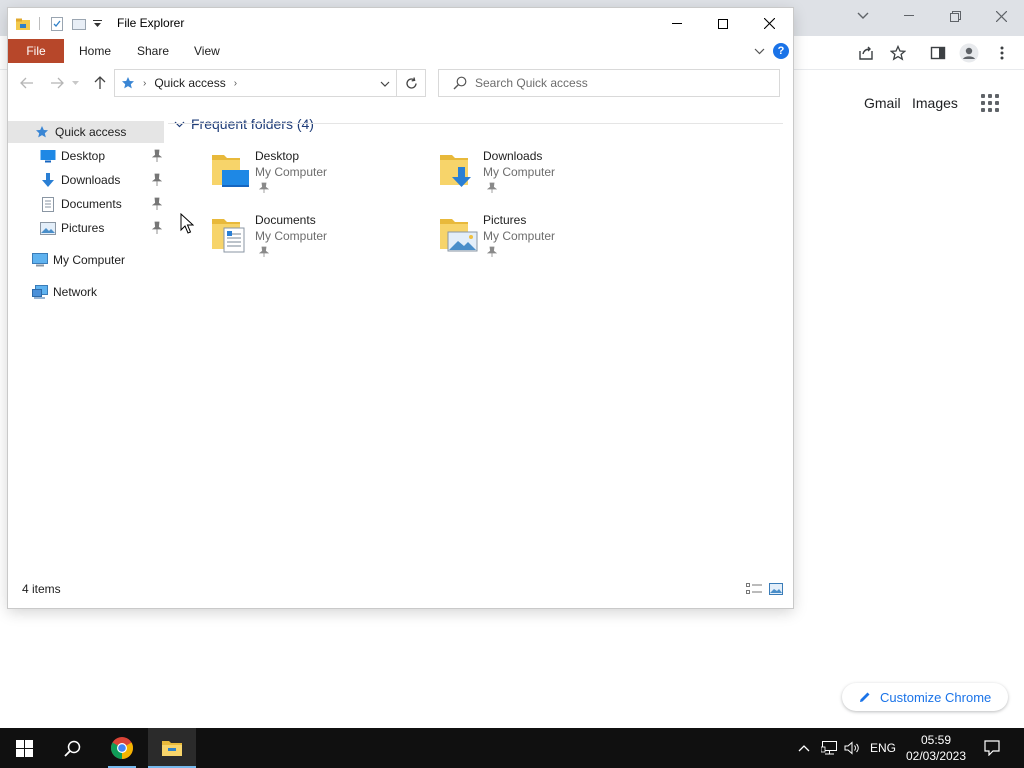  Describe the element at coordinates (400, 589) in the screenshot. I see `status-bar: 4 items` at that location.